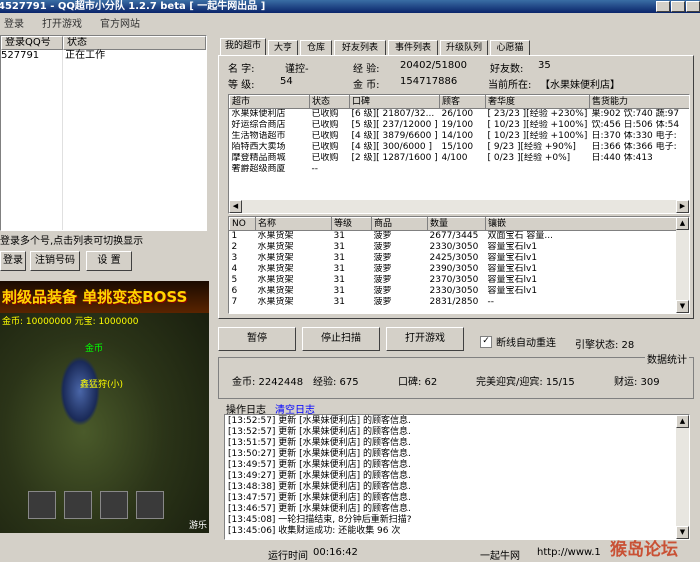 This screenshot has width=700, height=562. Describe the element at coordinates (682, 477) in the screenshot. I see `log-vscroll: ▲ ▼` at that location.